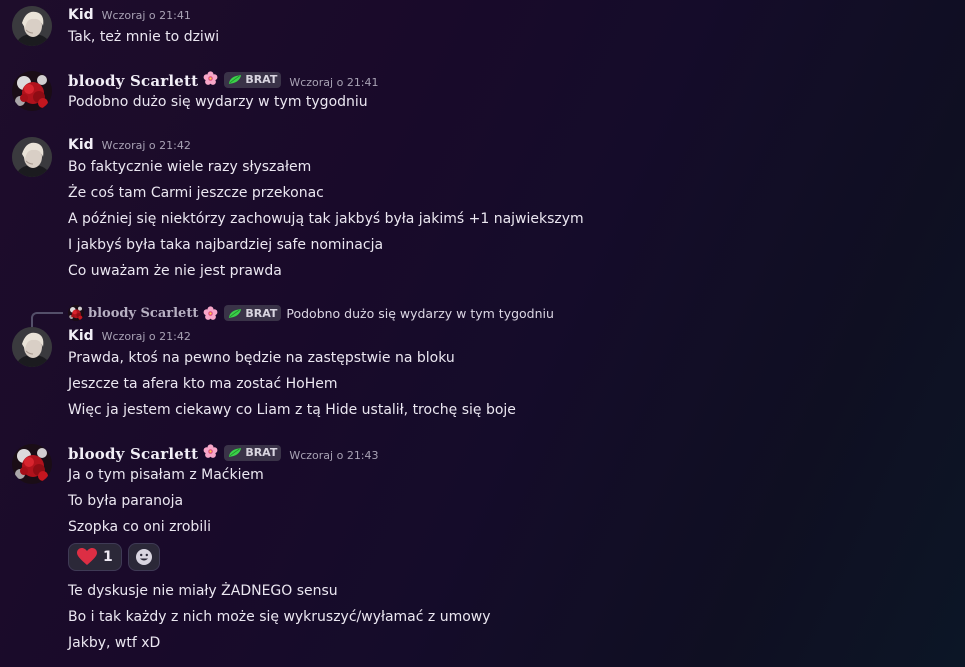 Image resolution: width=965 pixels, height=667 pixels. Describe the element at coordinates (190, 167) in the screenshot. I see `message-text: Bo faktycznie wiele razy słyszałem` at that location.